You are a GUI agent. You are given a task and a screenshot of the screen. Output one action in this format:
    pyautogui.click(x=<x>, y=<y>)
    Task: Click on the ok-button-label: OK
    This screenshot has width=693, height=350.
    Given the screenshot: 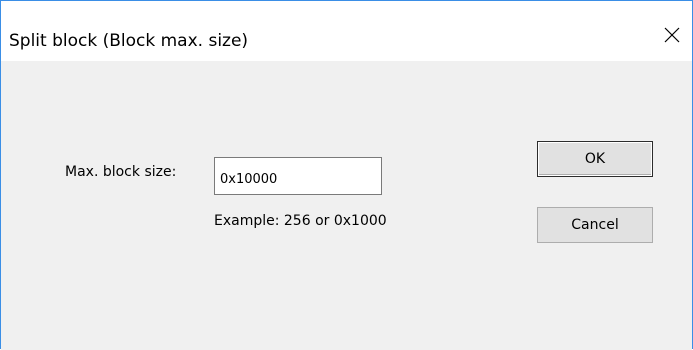 What is the action you would take?
    pyautogui.click(x=595, y=159)
    